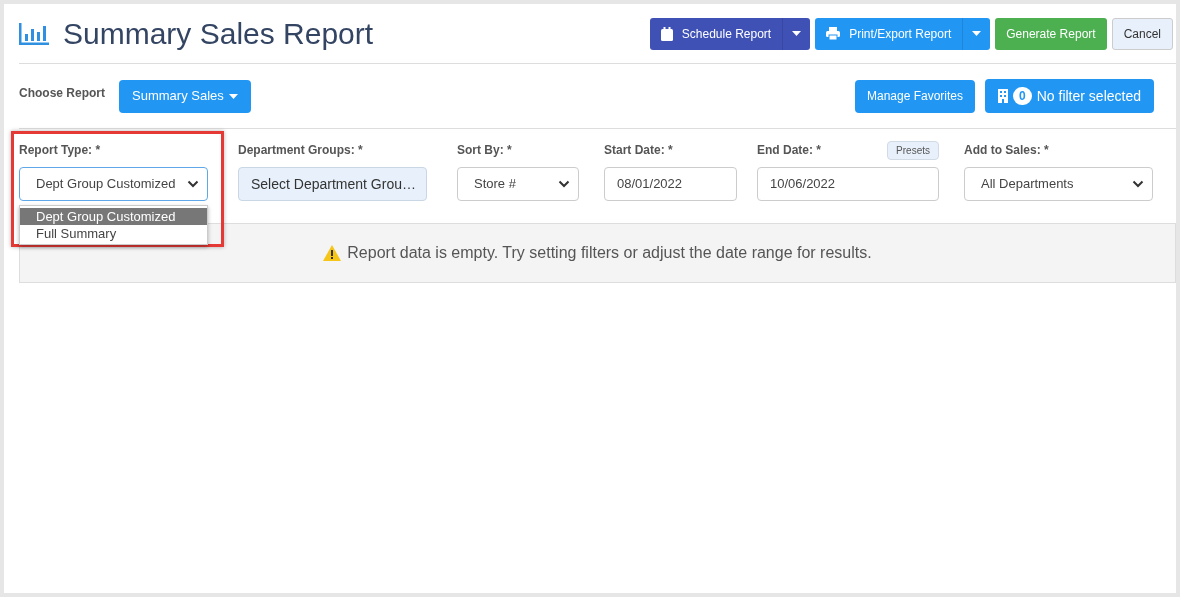 The height and width of the screenshot is (597, 1180). What do you see at coordinates (332, 253) in the screenshot?
I see `warning-icon` at bounding box center [332, 253].